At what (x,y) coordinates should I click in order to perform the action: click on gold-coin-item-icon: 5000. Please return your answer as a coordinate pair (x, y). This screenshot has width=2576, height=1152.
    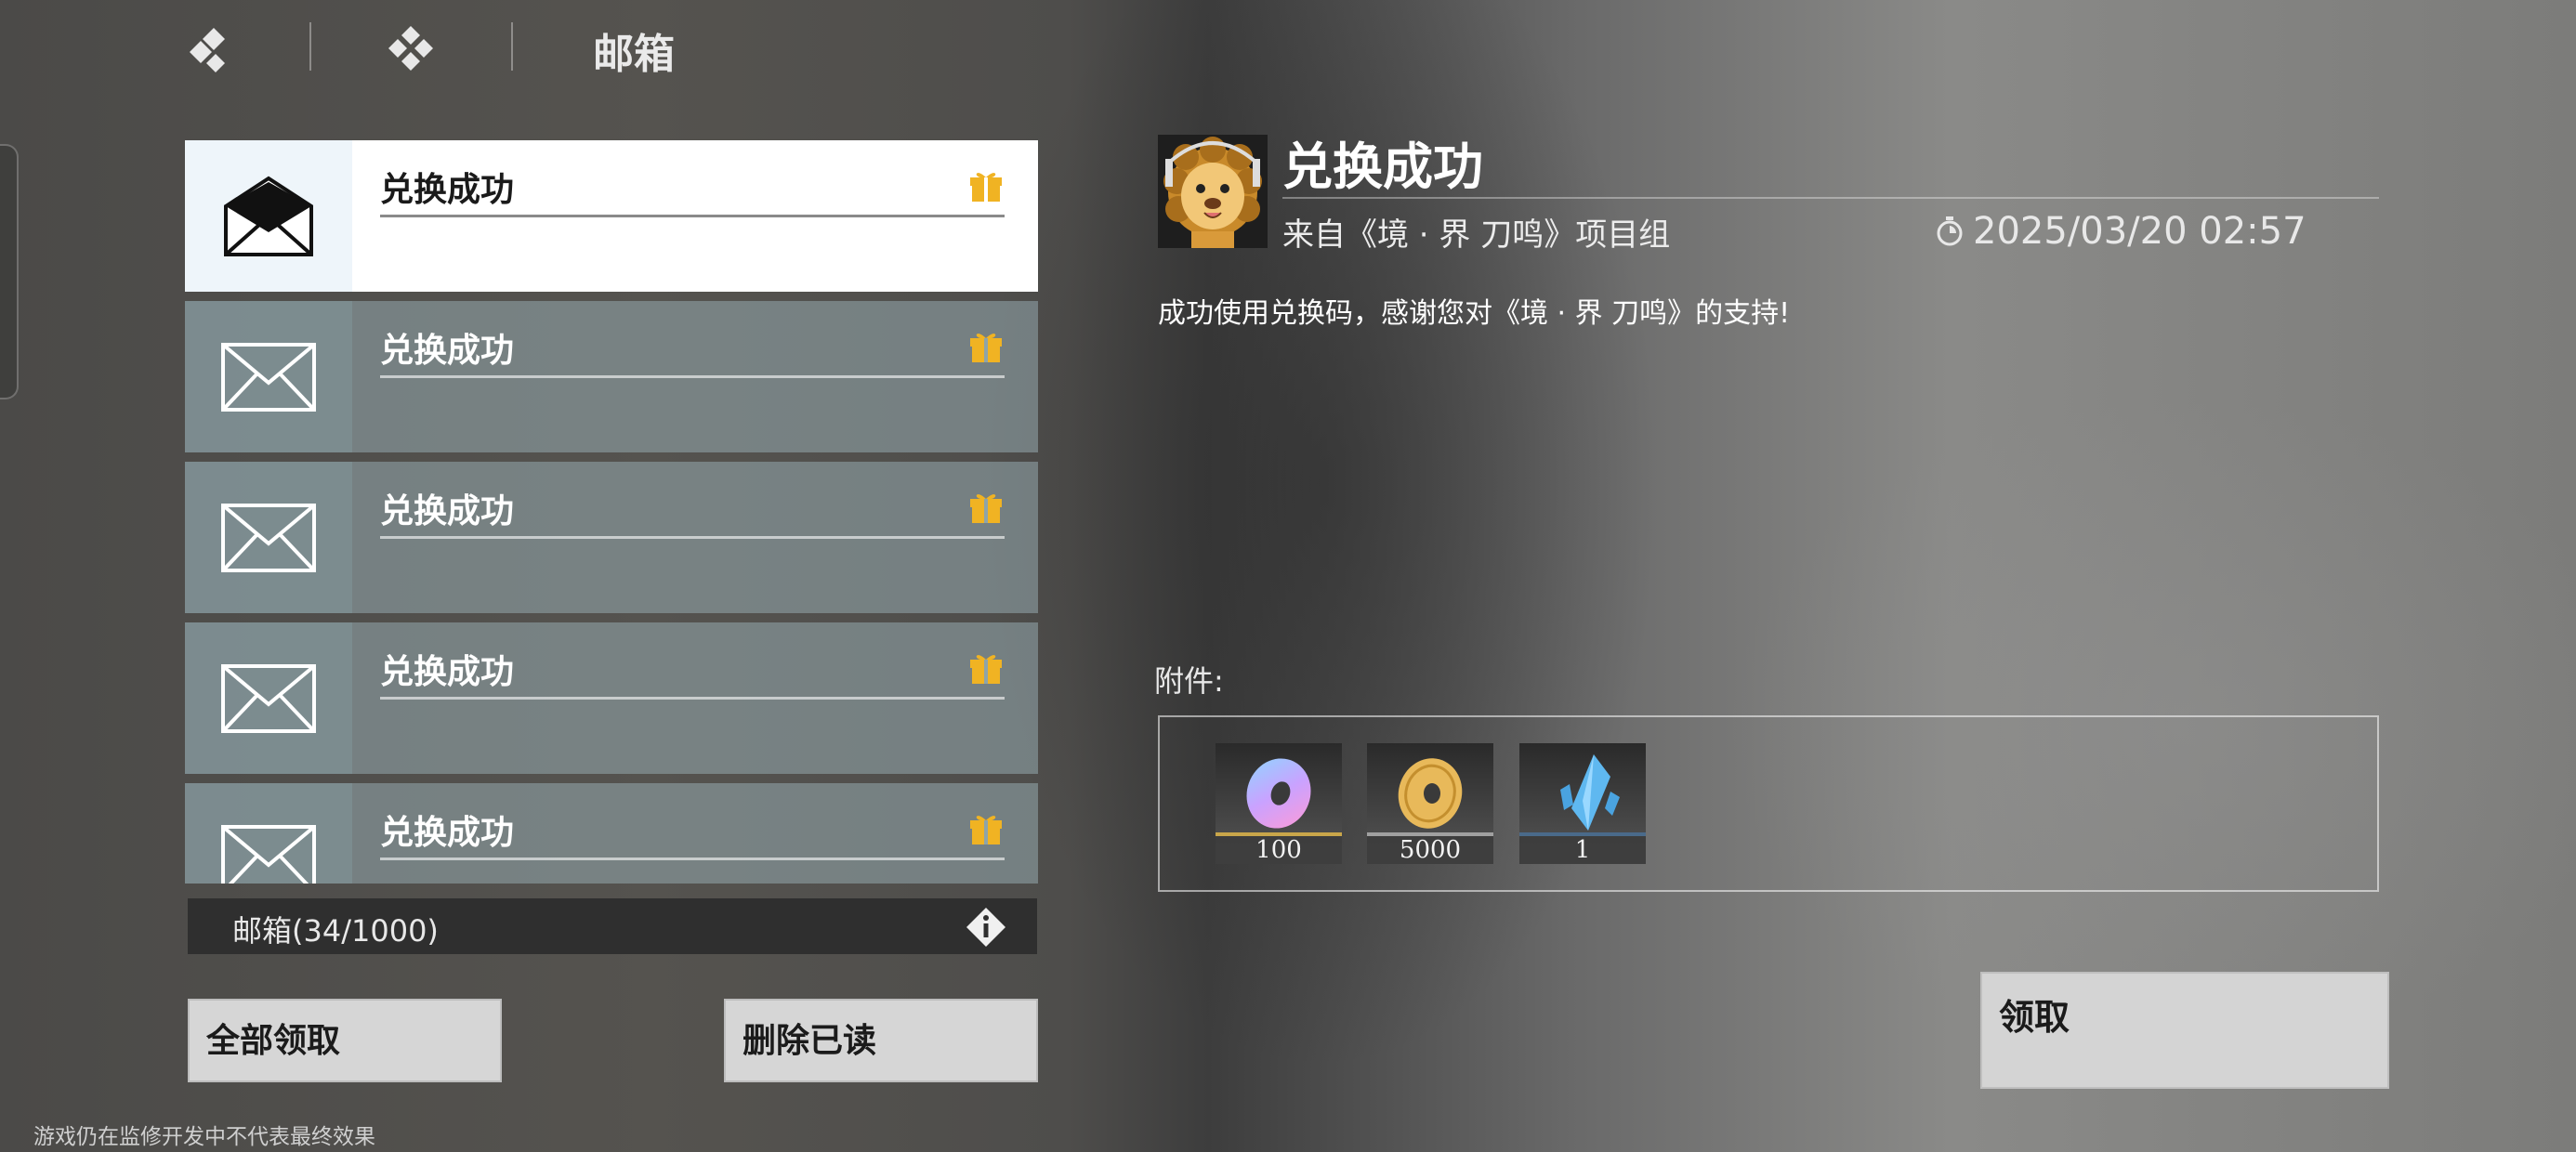
    Looking at the image, I should click on (1430, 803).